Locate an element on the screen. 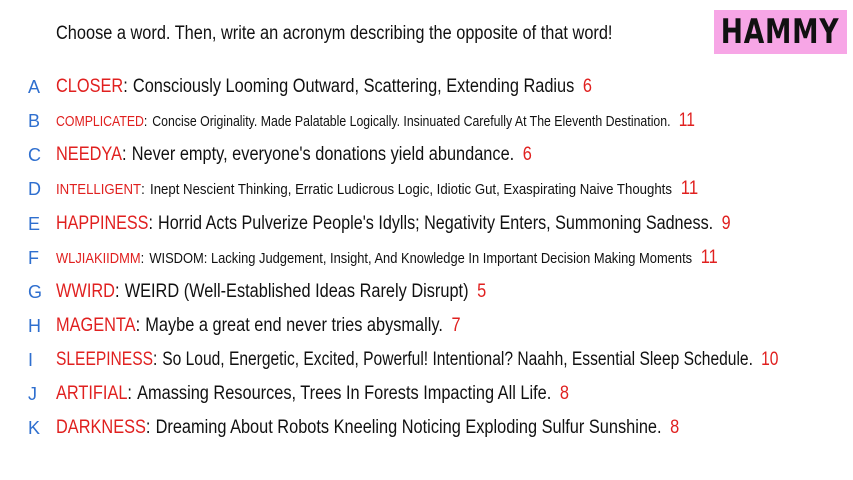  row-letter: F is located at coordinates (33, 257).